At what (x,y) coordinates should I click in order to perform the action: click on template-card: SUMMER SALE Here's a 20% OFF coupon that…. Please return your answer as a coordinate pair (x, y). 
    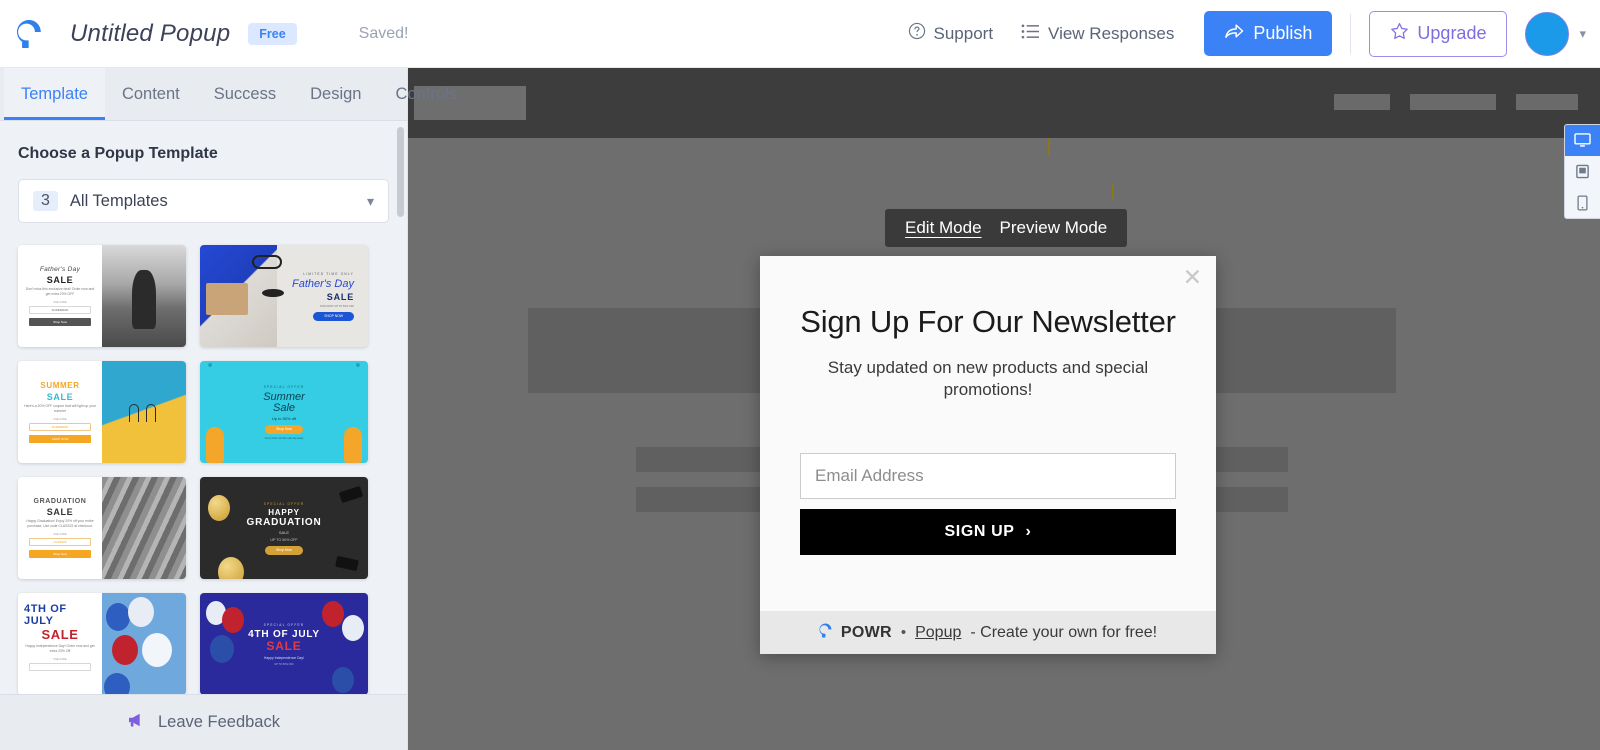
    Looking at the image, I should click on (102, 412).